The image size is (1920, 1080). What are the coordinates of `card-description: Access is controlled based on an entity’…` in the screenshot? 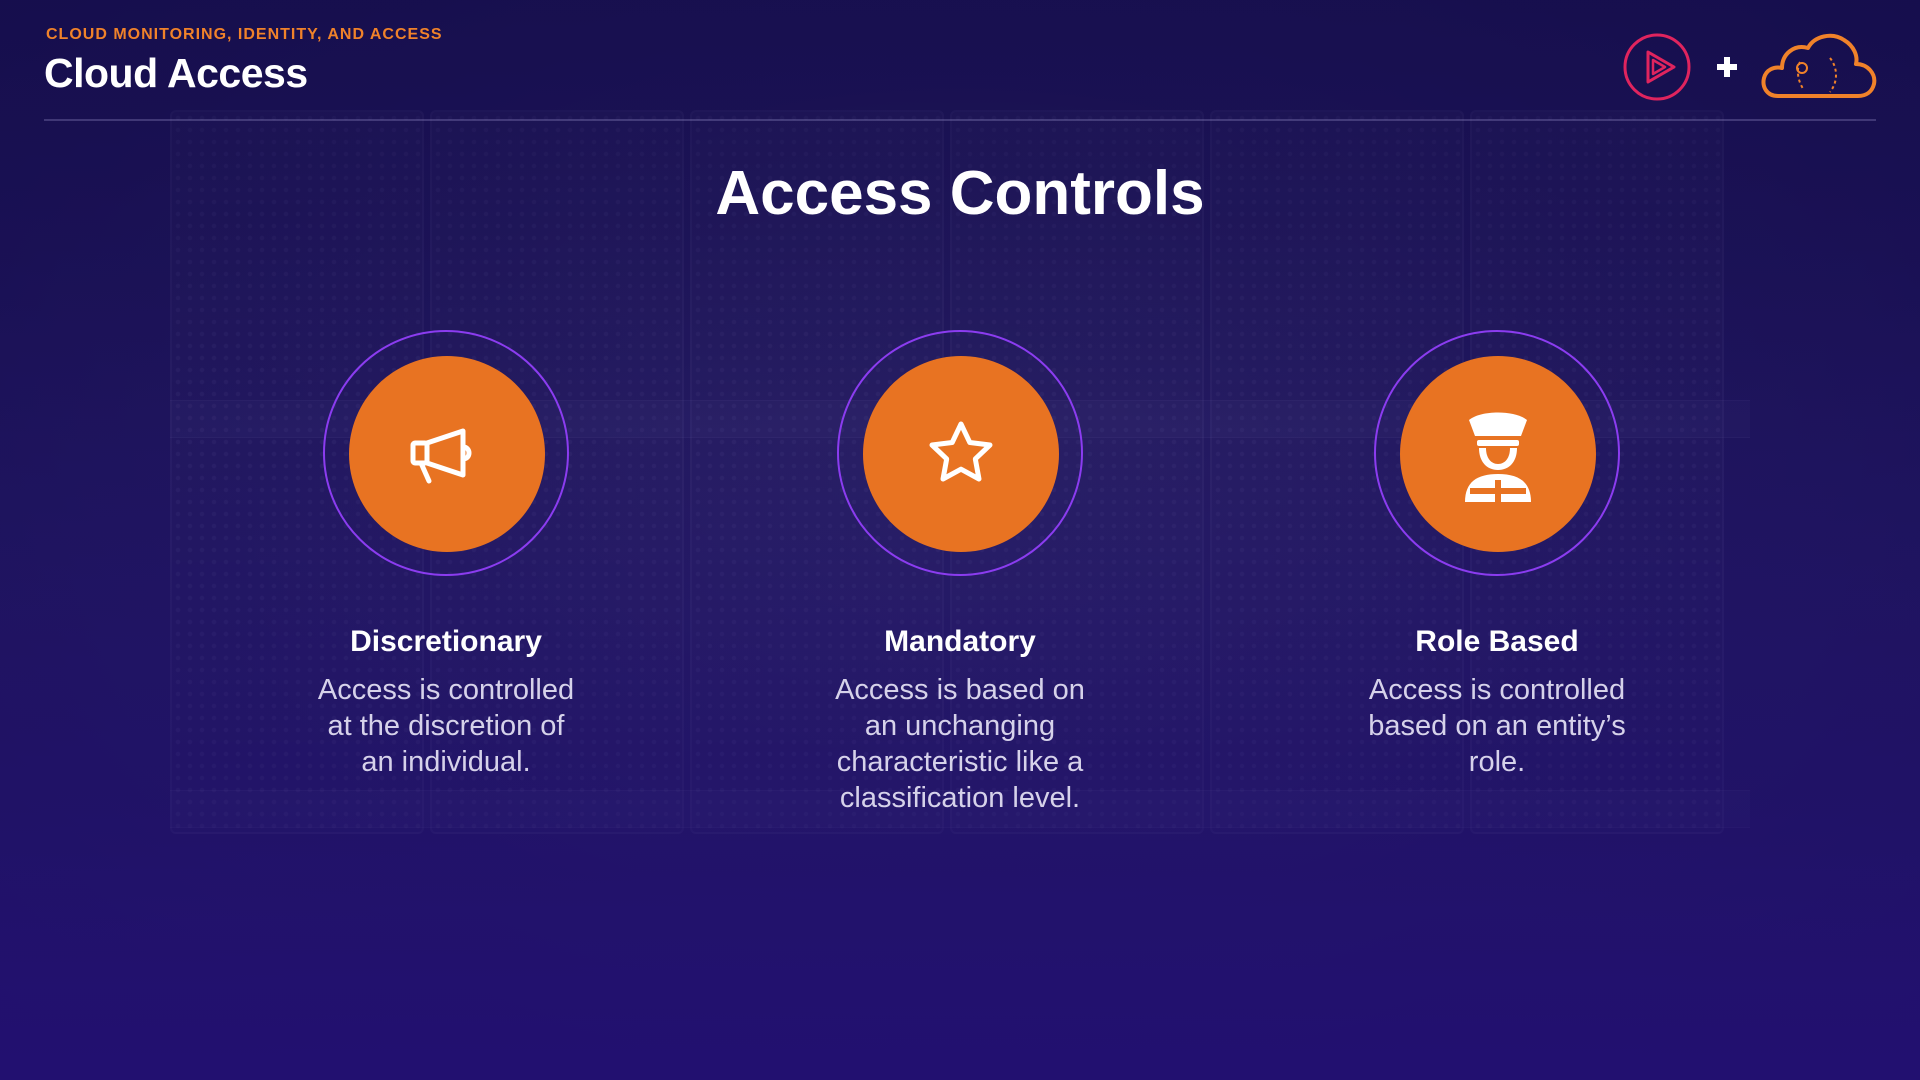 It's located at (1497, 726).